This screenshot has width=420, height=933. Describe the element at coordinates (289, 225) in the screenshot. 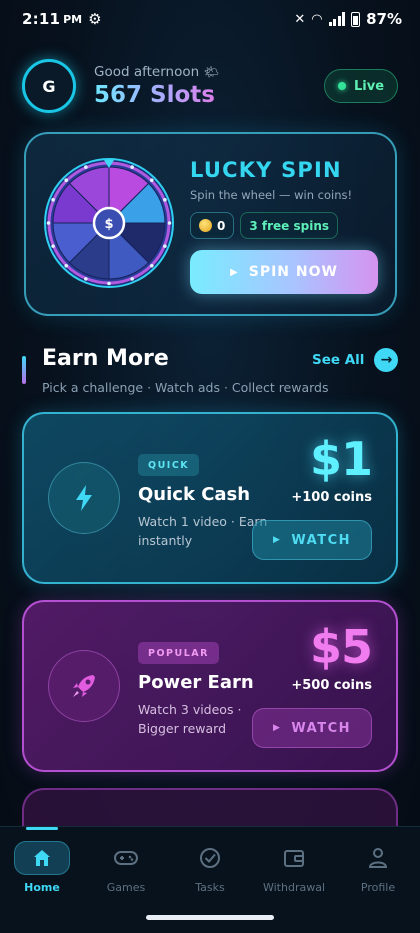

I see `free-spins-chip: 3 free spins` at that location.